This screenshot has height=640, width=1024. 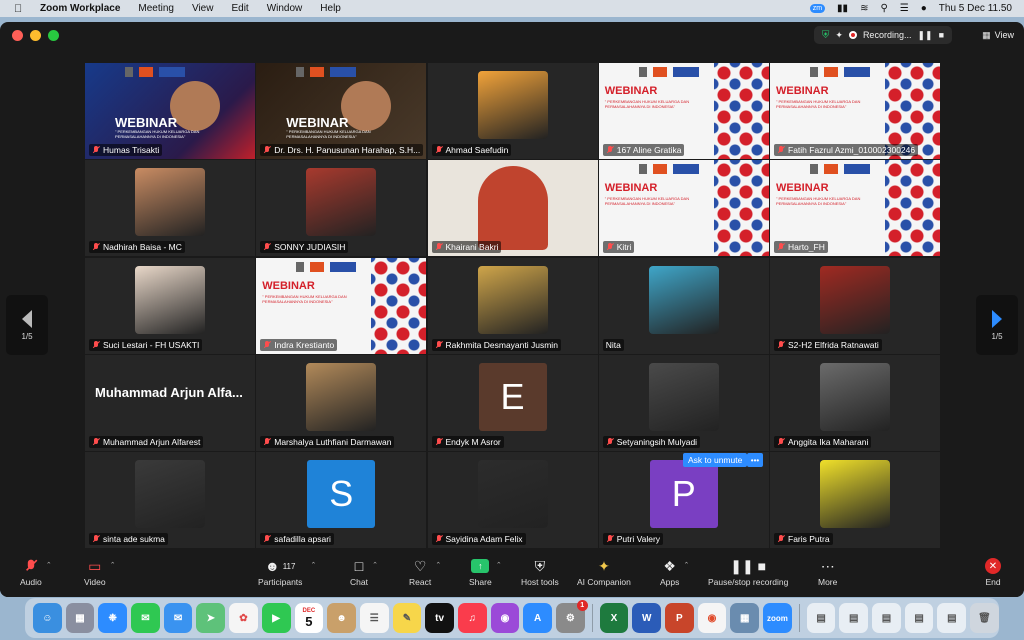 I want to click on wifi-icon: ≋, so click(x=864, y=8).